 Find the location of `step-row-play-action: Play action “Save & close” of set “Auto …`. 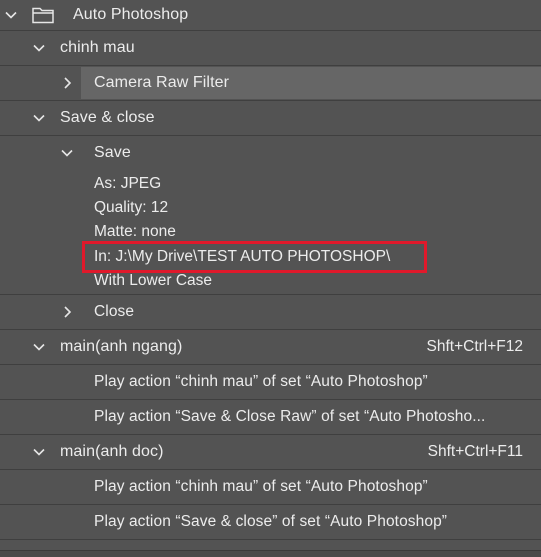

step-row-play-action: Play action “Save & close” of set “Auto … is located at coordinates (270, 522).